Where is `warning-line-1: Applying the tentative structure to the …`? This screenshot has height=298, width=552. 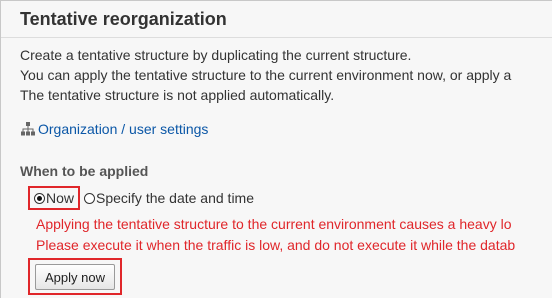
warning-line-1: Applying the tentative structure to the … is located at coordinates (274, 224).